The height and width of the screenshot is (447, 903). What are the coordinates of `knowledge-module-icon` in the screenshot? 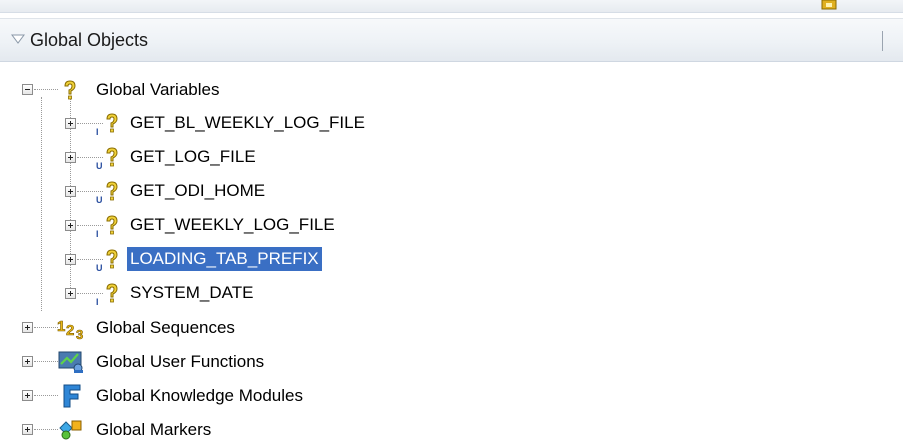 It's located at (72, 396).